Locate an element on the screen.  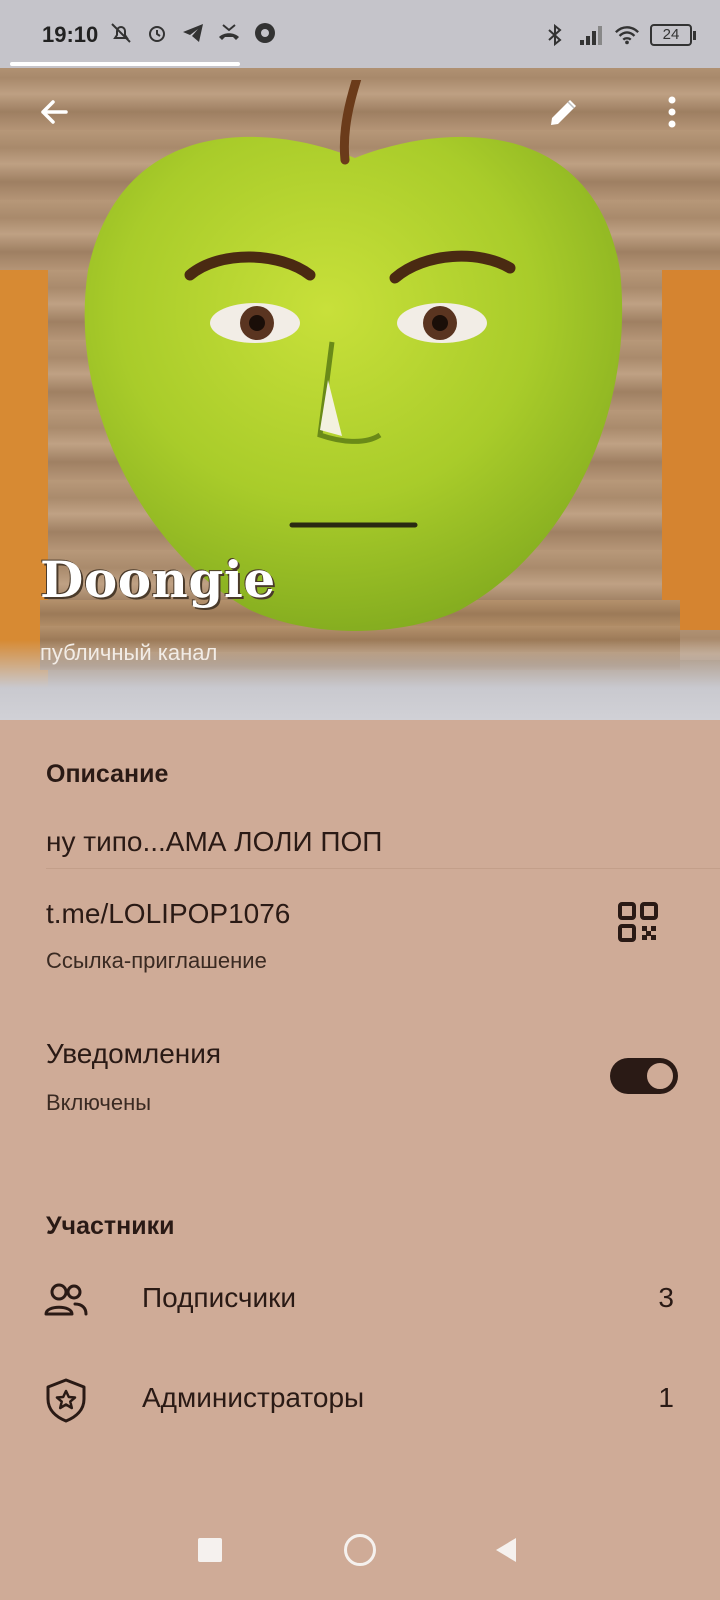
battery-icon: 24 is located at coordinates (673, 35).